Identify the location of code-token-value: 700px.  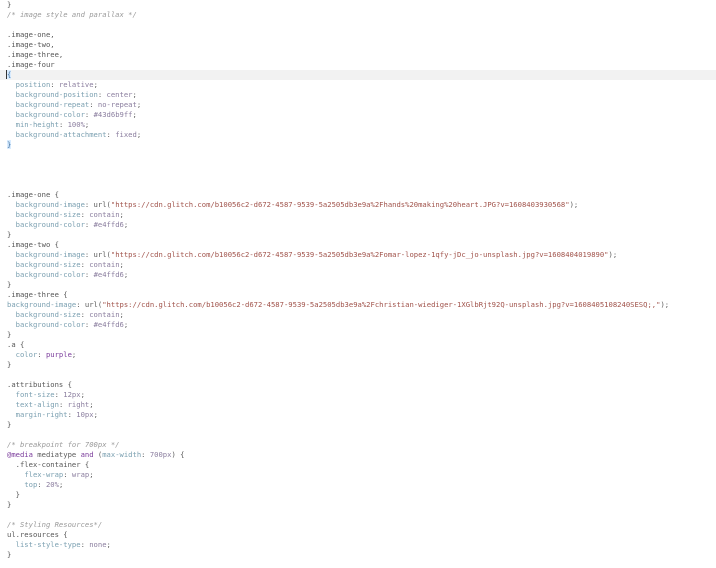
(160, 454).